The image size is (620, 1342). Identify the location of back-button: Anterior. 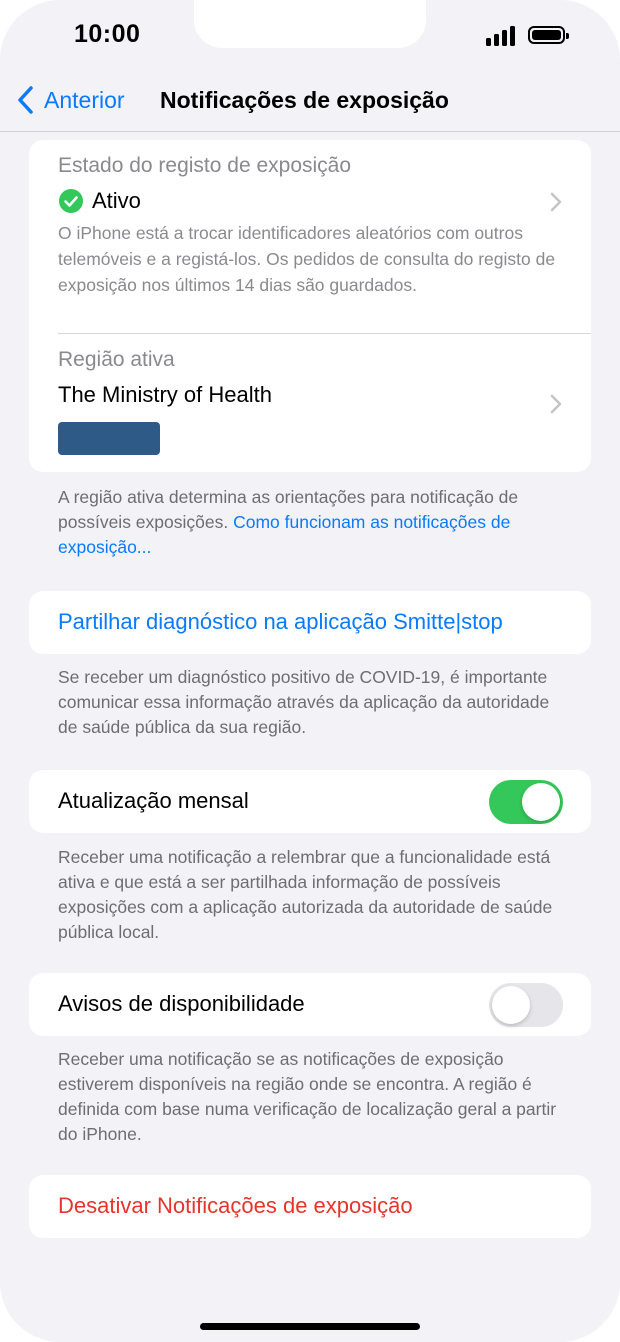
(70, 100).